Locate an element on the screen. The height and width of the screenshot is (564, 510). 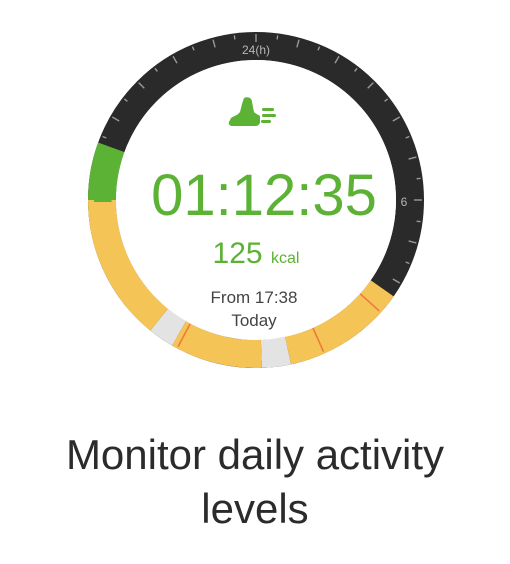
bezel-label-6: 6 is located at coordinates (404, 202).